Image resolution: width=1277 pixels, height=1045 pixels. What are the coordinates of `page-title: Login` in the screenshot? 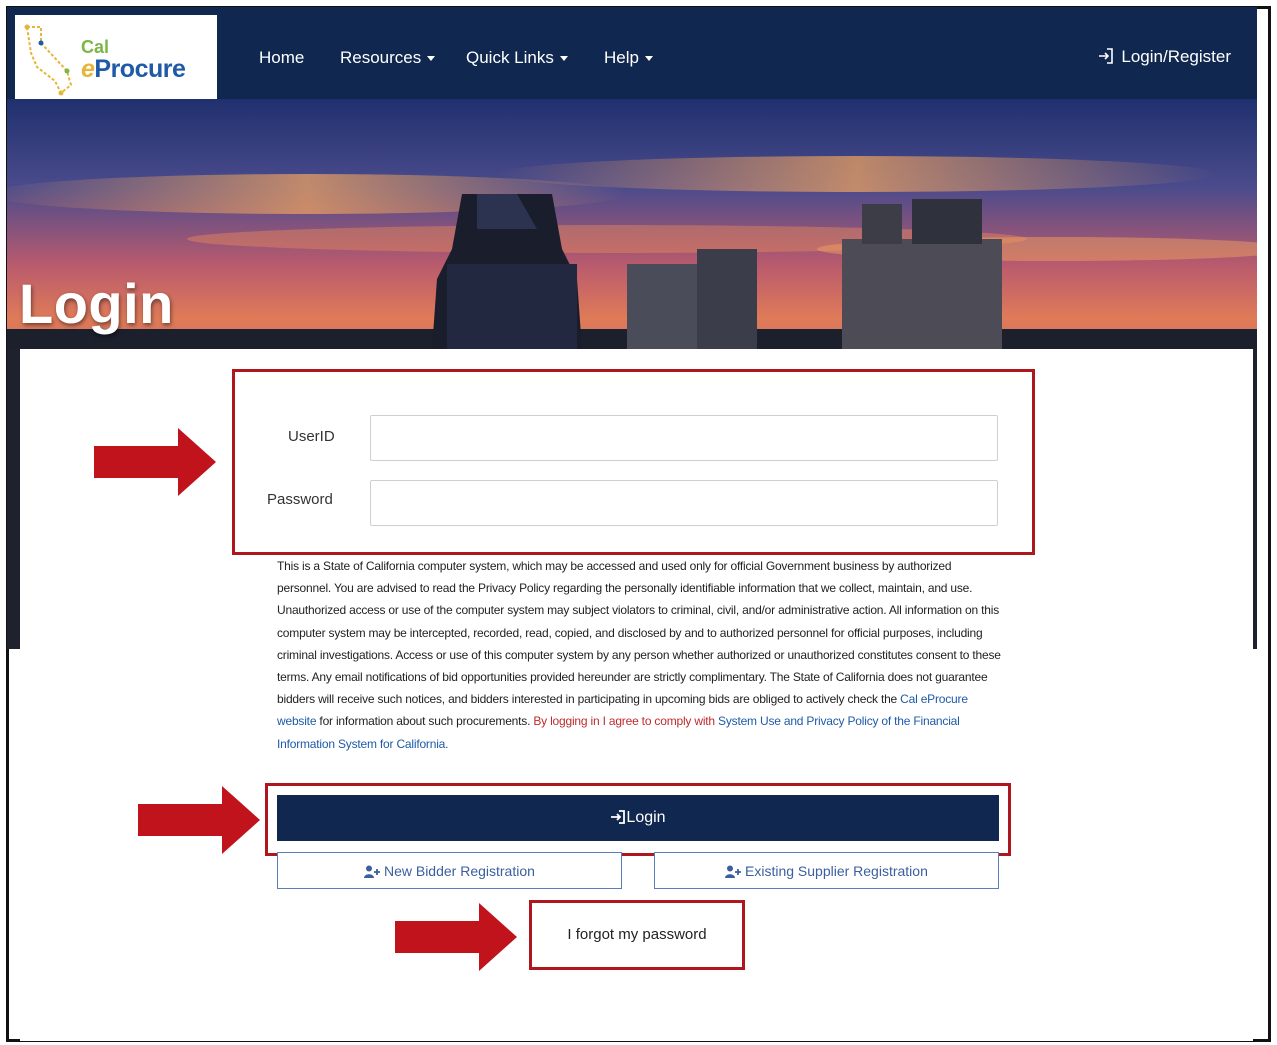 It's located at (96, 303).